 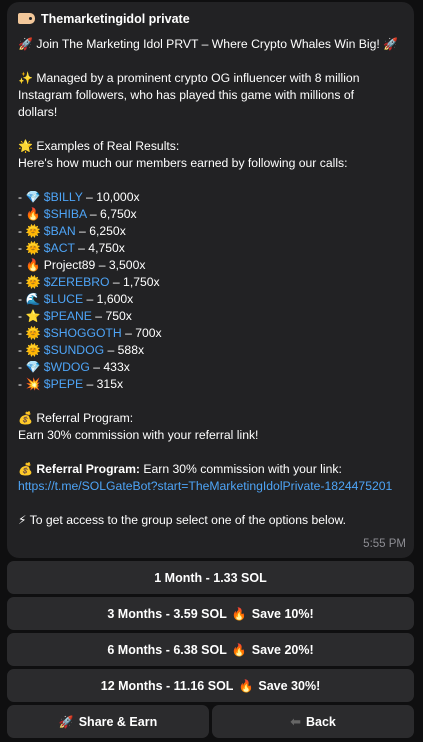 I want to click on ticker-link: $BILLY, so click(x=63, y=197).